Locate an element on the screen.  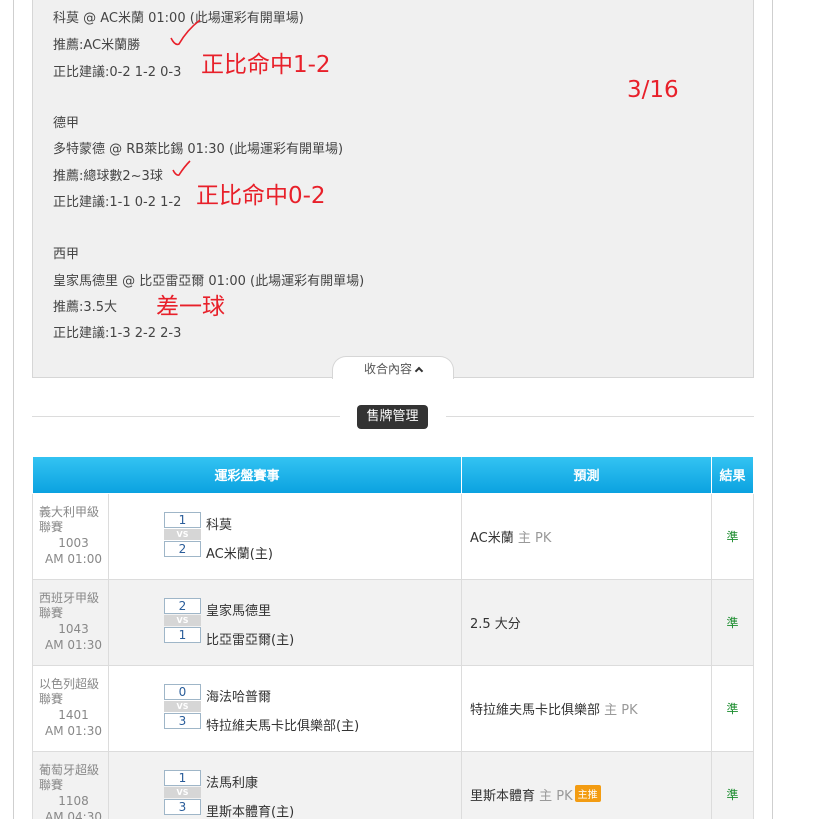
handwritten-date: 3/16 is located at coordinates (653, 90).